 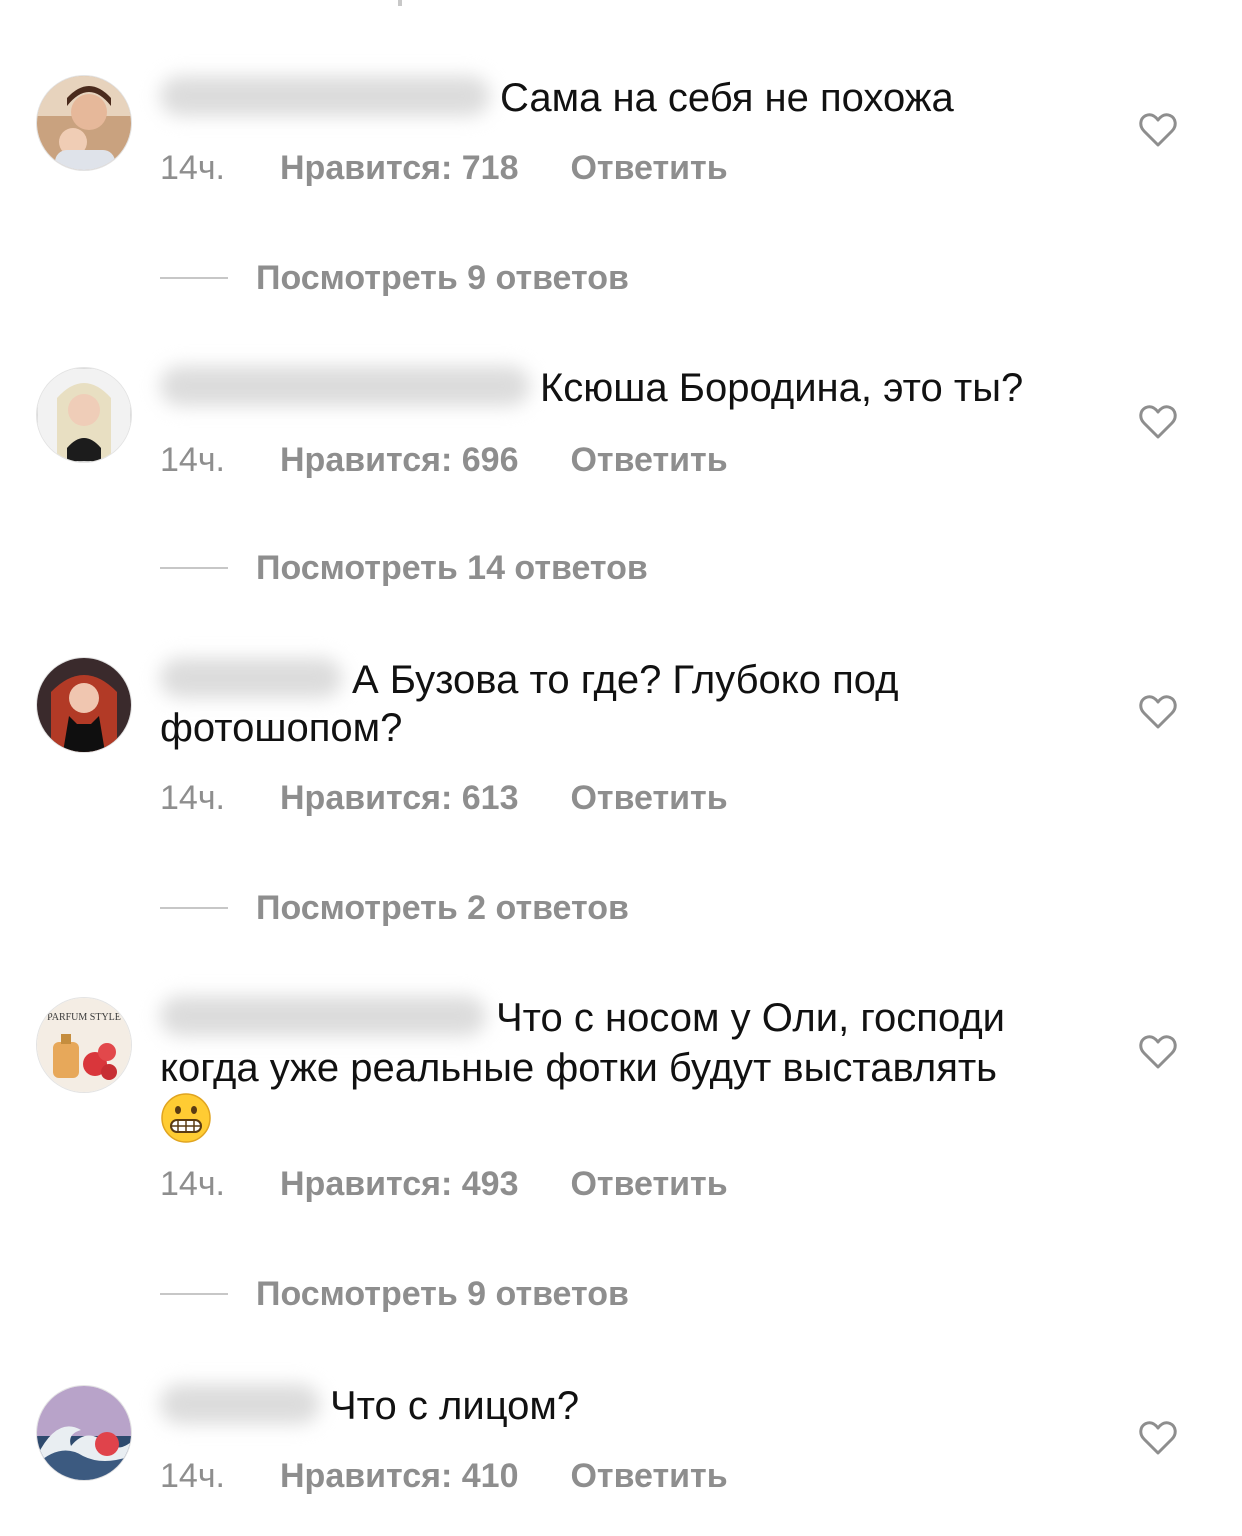 I want to click on grimacing-face-emoji, so click(x=186, y=1118).